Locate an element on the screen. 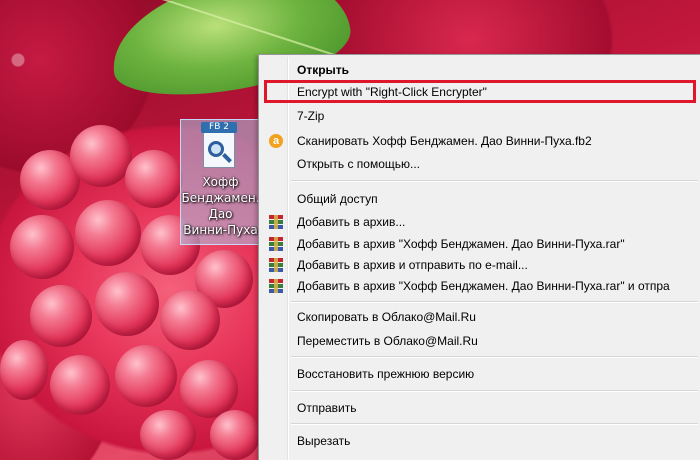 Image resolution: width=700 pixels, height=460 pixels. encrypt-highlight-box is located at coordinates (480, 91).